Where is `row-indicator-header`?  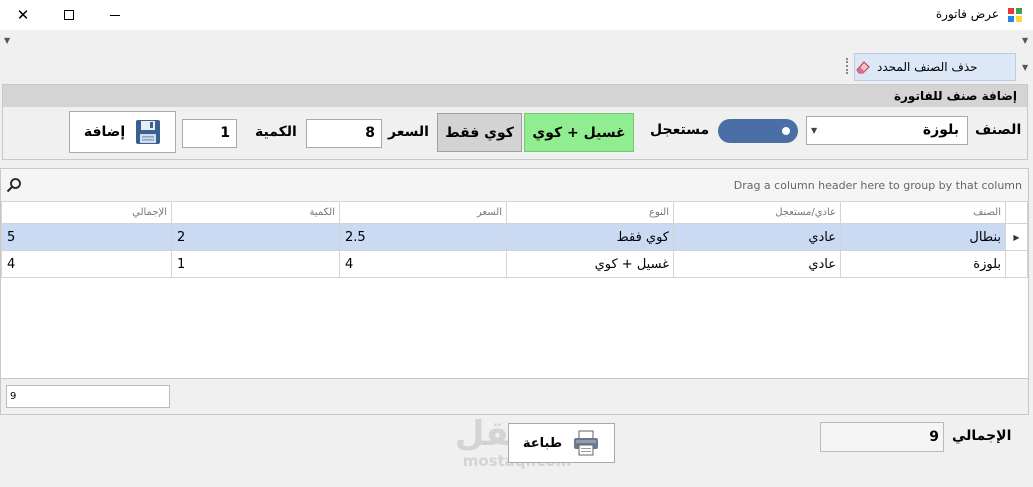 row-indicator-header is located at coordinates (1016, 212).